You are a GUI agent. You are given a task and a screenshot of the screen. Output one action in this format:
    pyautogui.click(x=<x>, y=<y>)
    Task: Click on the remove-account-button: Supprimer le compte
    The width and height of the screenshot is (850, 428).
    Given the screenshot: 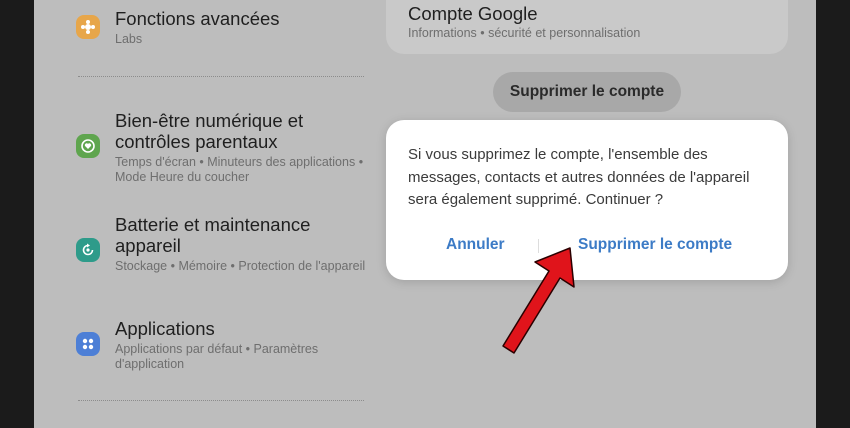 What is the action you would take?
    pyautogui.click(x=587, y=92)
    